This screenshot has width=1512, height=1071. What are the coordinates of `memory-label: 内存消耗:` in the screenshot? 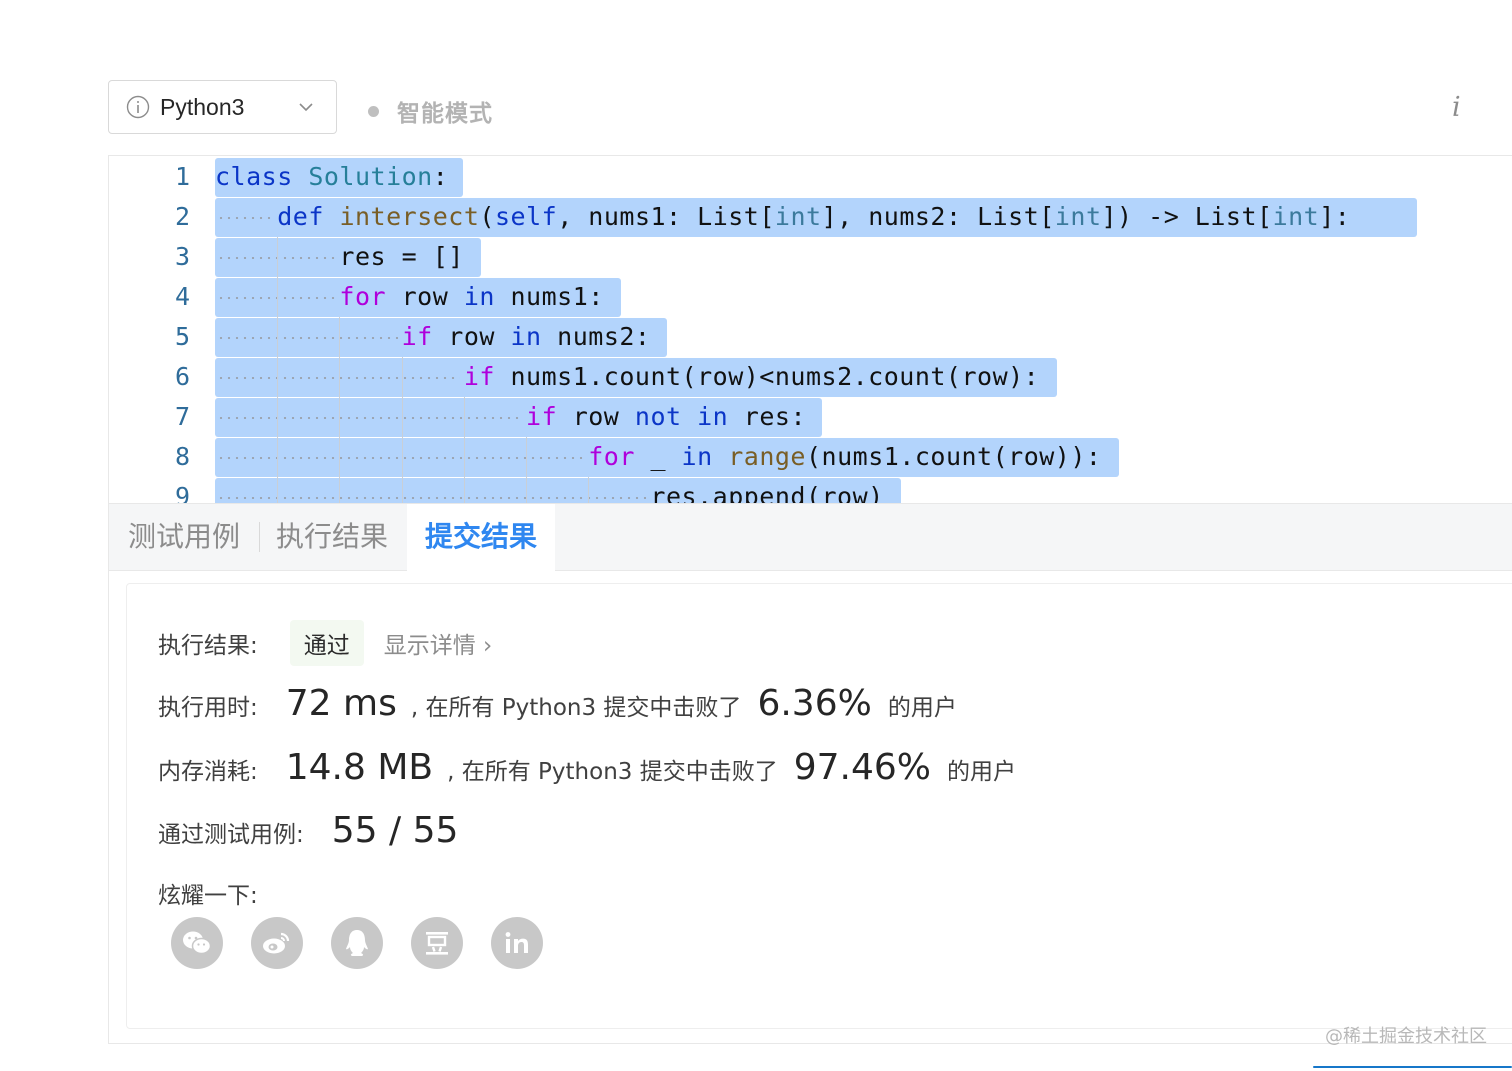 It's located at (208, 772).